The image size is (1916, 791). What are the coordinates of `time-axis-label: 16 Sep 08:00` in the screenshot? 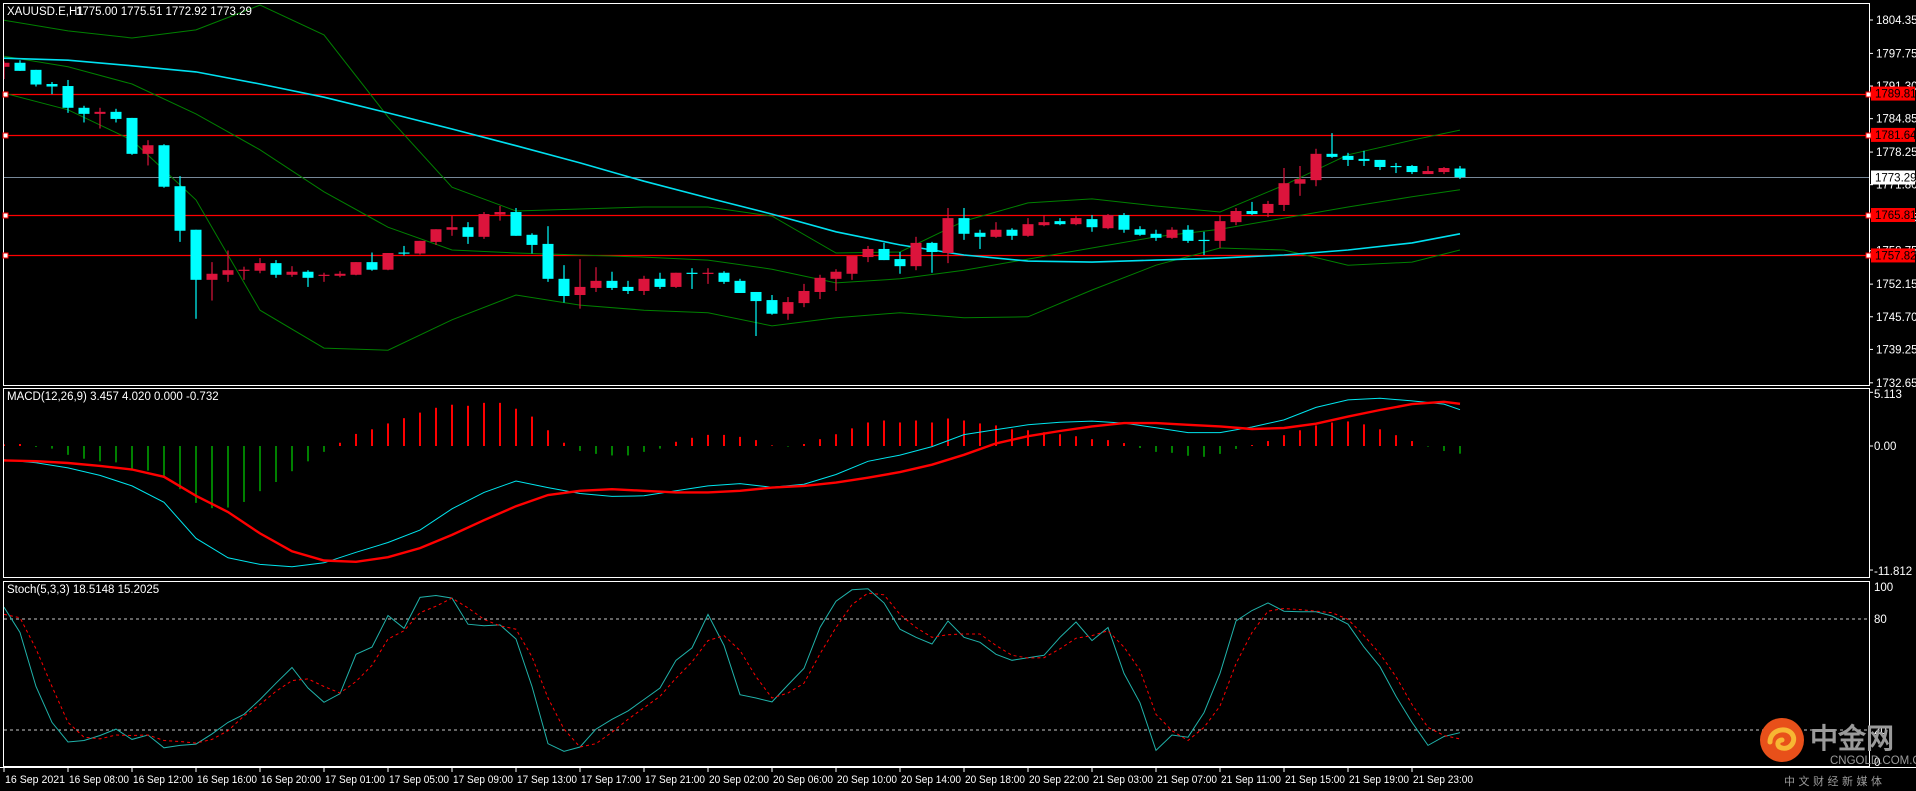 It's located at (99, 780).